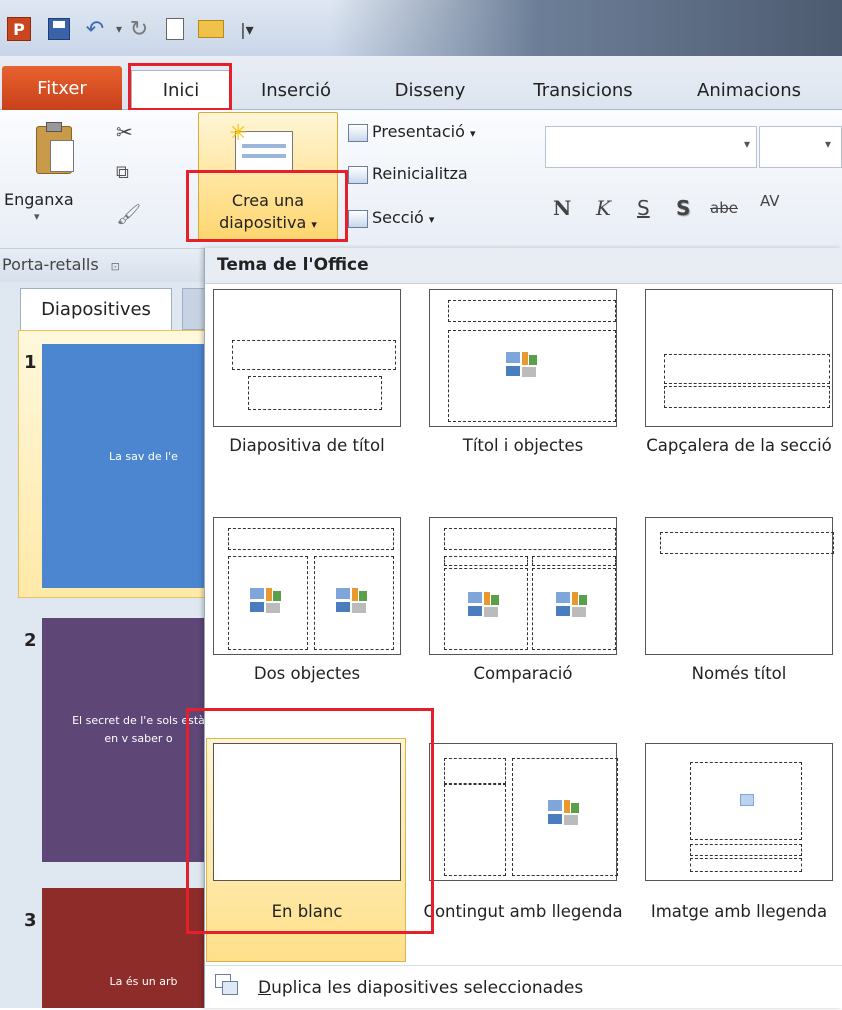 This screenshot has width=842, height=1010. I want to click on highlight-home-tab, so click(180, 87).